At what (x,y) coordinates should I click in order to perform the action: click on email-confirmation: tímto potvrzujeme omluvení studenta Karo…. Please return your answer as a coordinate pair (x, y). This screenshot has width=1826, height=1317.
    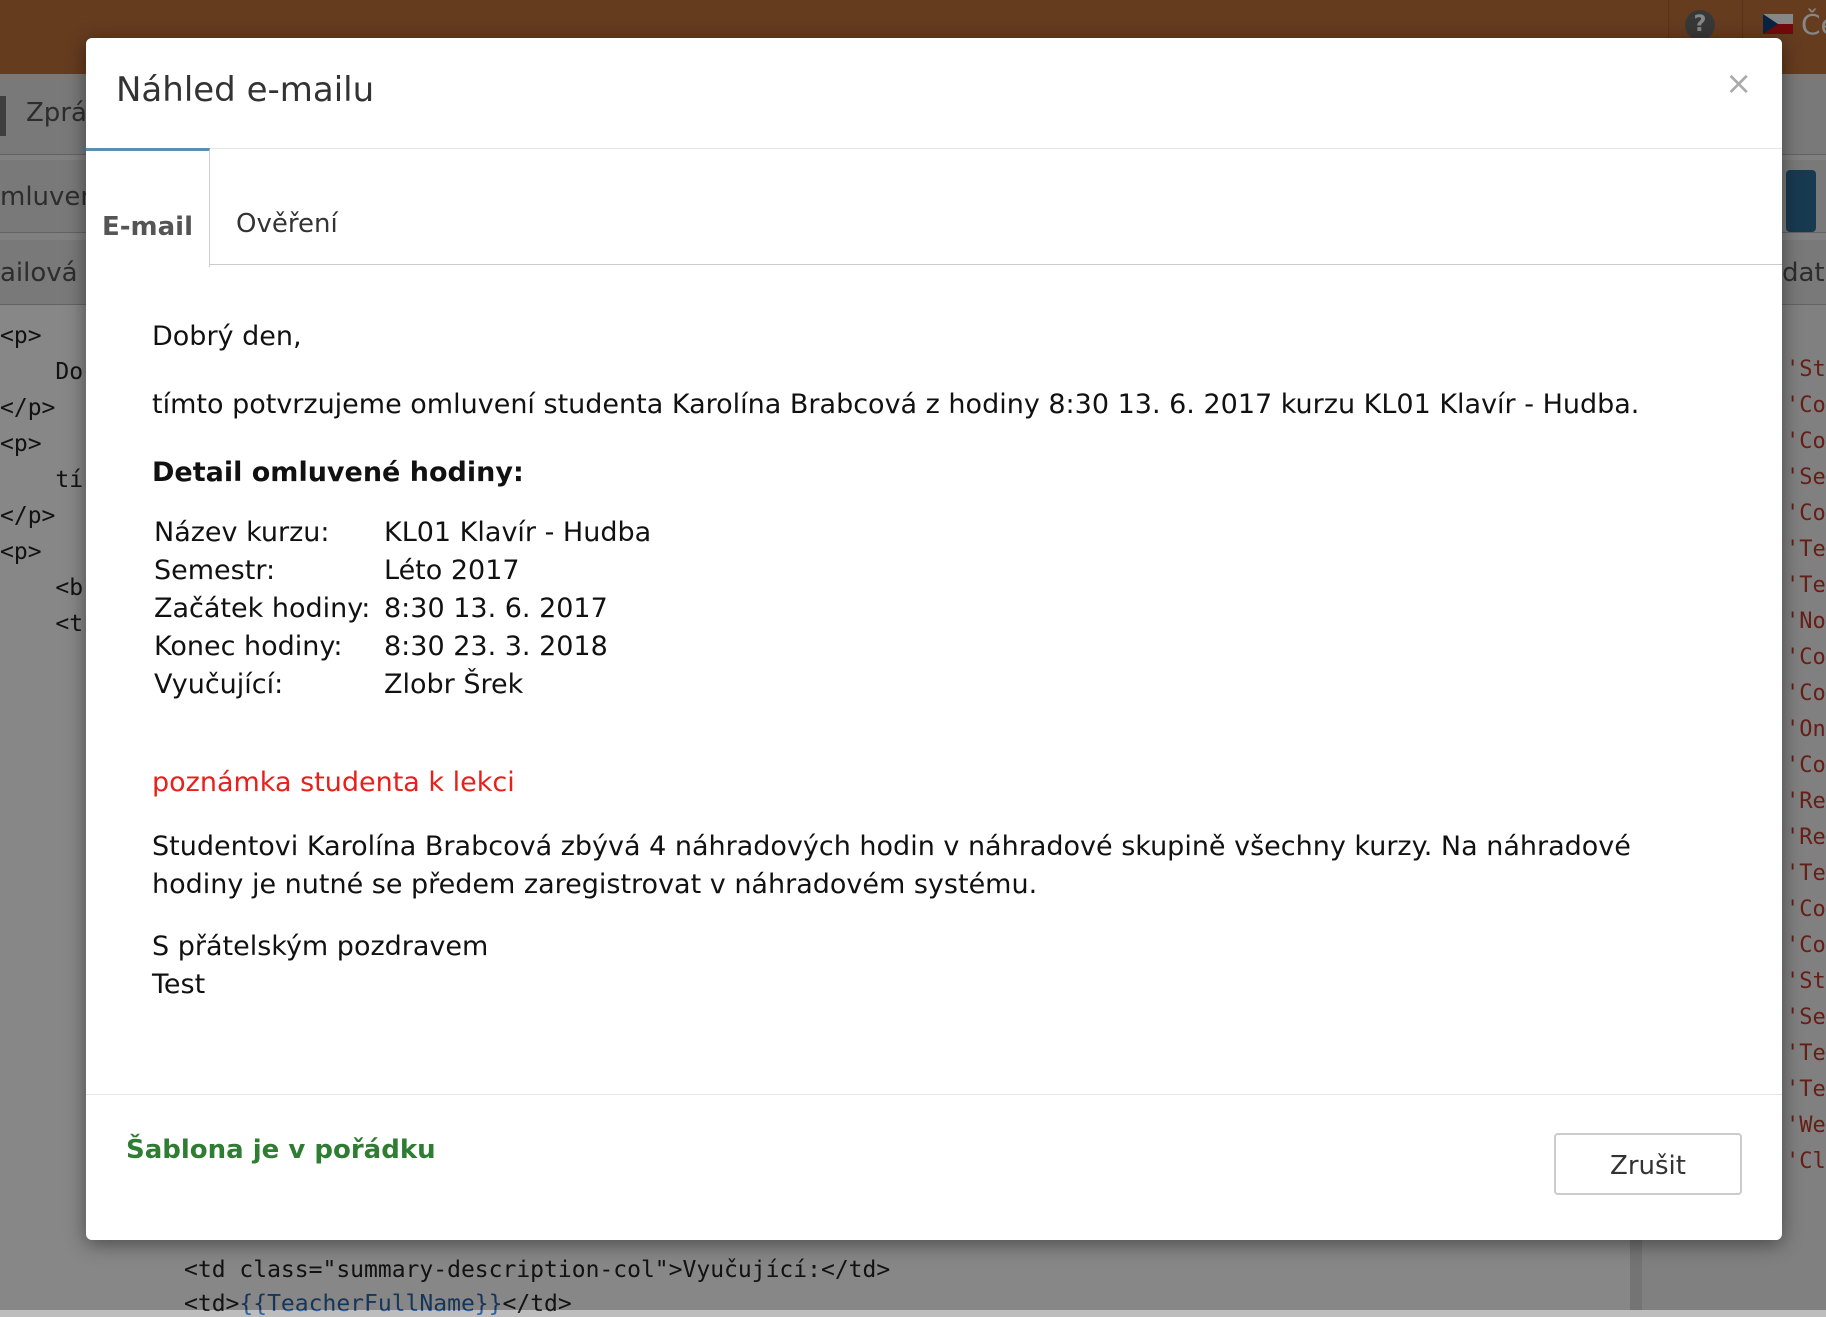
    Looking at the image, I should click on (896, 404).